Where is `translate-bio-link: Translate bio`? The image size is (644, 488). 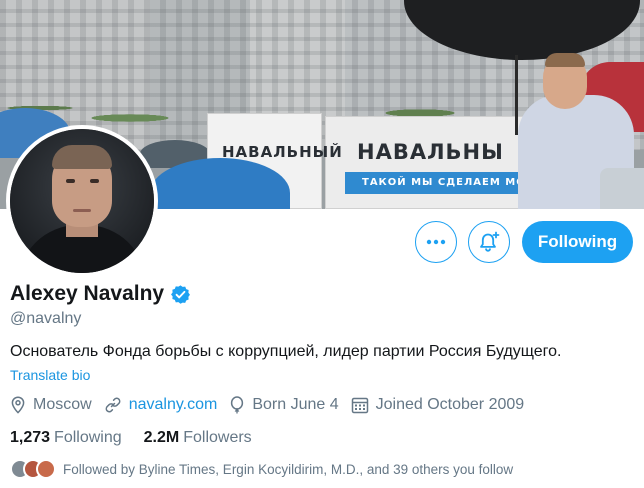 translate-bio-link: Translate bio is located at coordinates (50, 375).